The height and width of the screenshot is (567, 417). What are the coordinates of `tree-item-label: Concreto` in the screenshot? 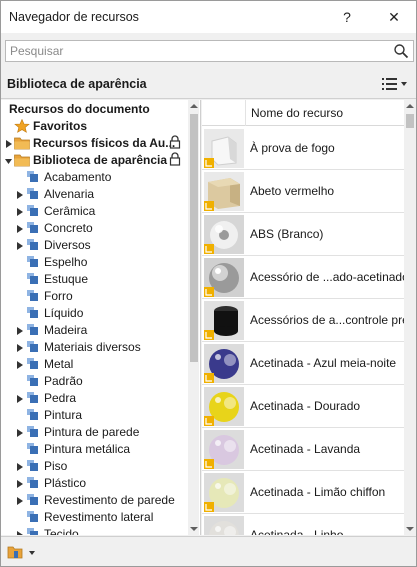 It's located at (68, 227).